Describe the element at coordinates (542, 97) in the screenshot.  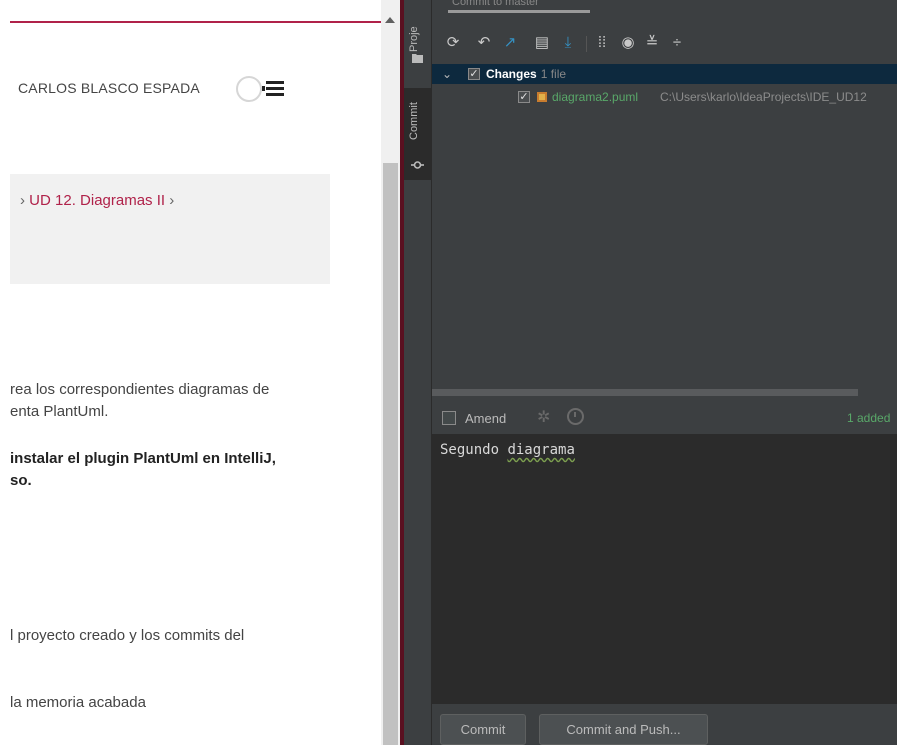
I see `plantuml-file-icon` at that location.